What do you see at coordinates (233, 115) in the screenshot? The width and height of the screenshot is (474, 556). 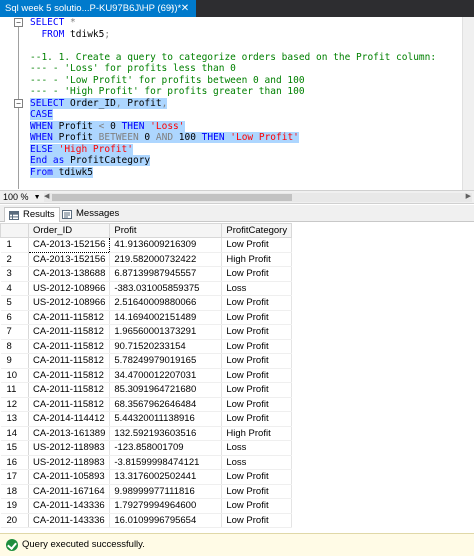 I see `code-line: CASE` at bounding box center [233, 115].